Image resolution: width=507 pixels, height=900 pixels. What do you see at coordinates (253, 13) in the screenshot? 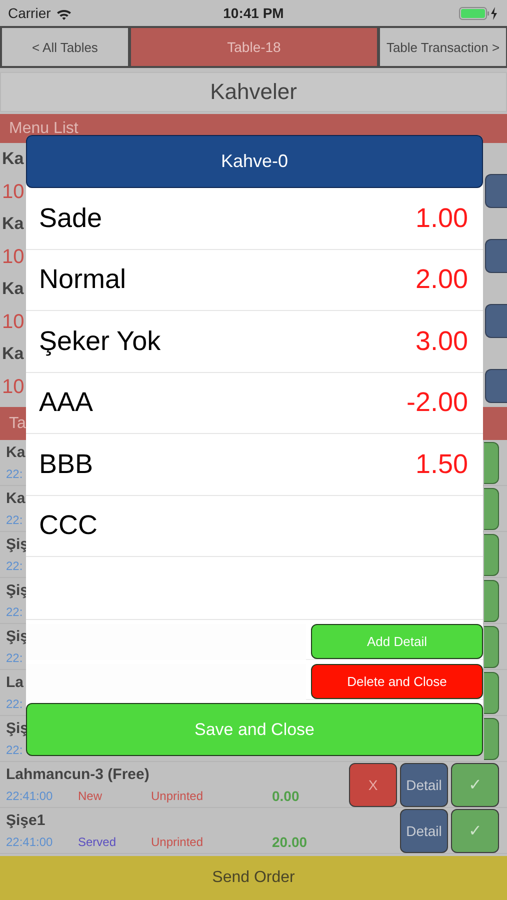
I see `status-time: 10:41 PM` at bounding box center [253, 13].